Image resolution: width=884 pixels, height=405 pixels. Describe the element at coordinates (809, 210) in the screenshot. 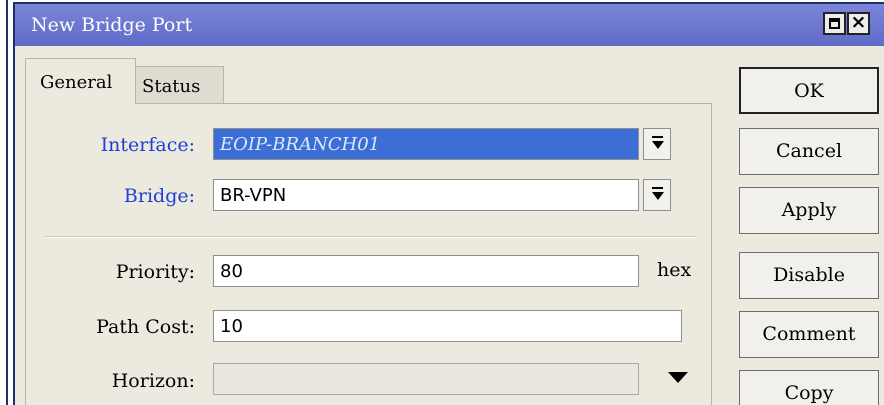

I see `apply-button: Apply` at that location.